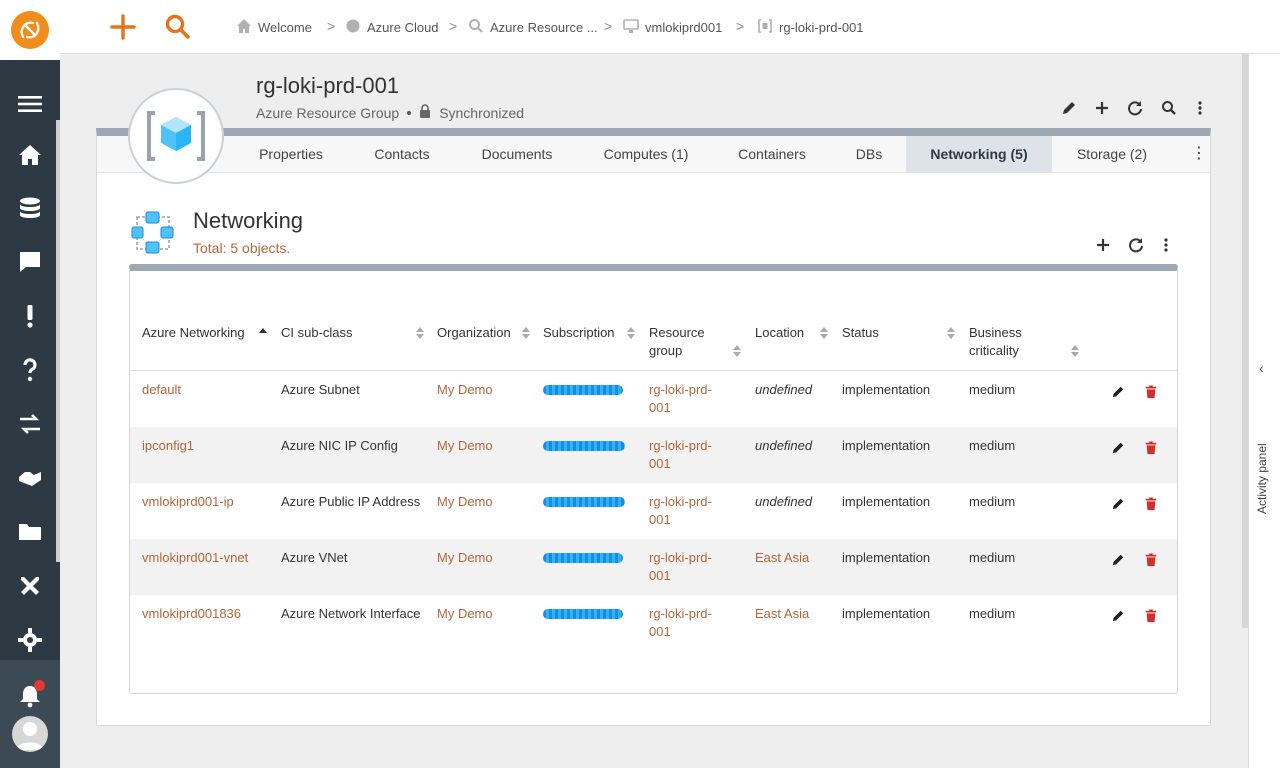 This screenshot has height=768, width=1280. I want to click on tab-documents: Documents, so click(517, 154).